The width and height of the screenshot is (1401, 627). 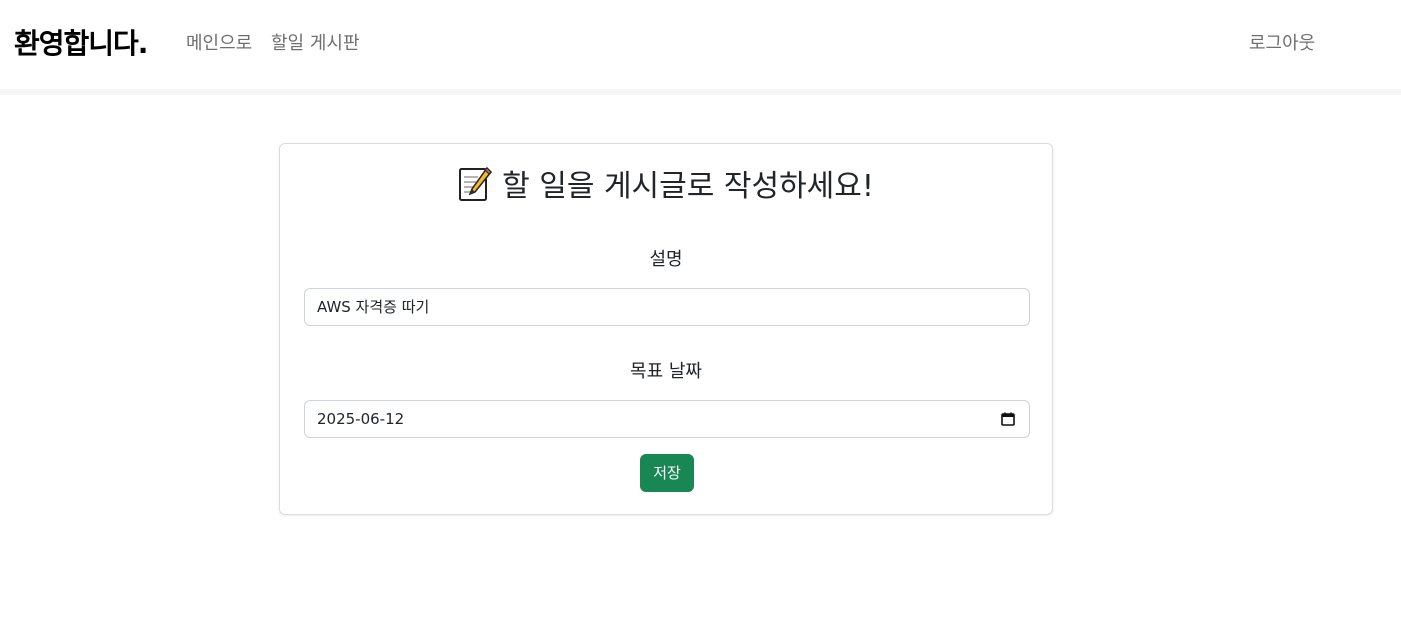 I want to click on description-input: AWS 자격증 따기, so click(x=667, y=307).